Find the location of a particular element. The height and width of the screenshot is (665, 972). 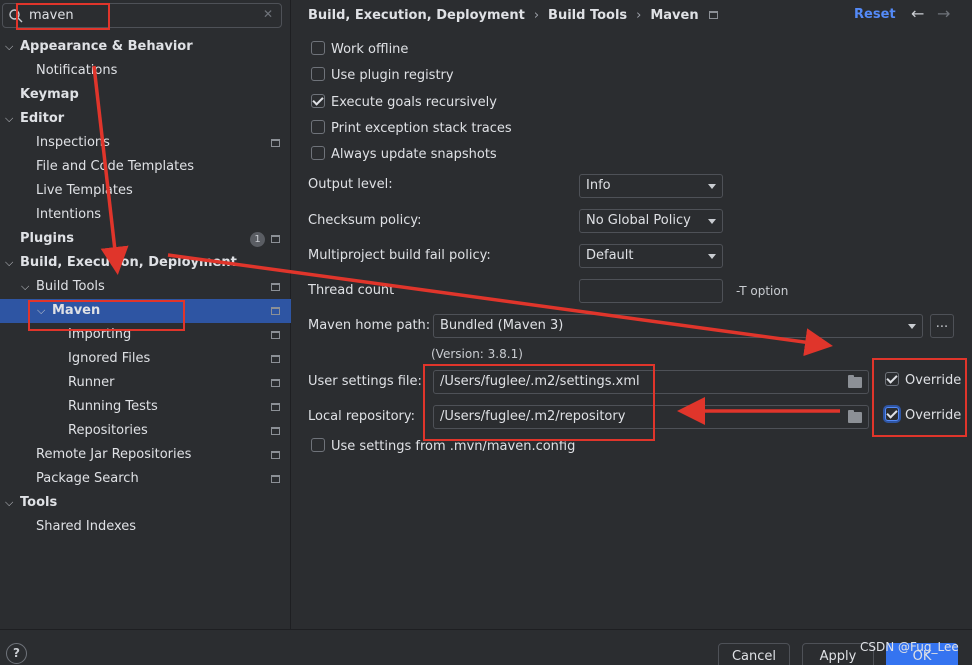

clear-search-icon: ✕ is located at coordinates (268, 14).